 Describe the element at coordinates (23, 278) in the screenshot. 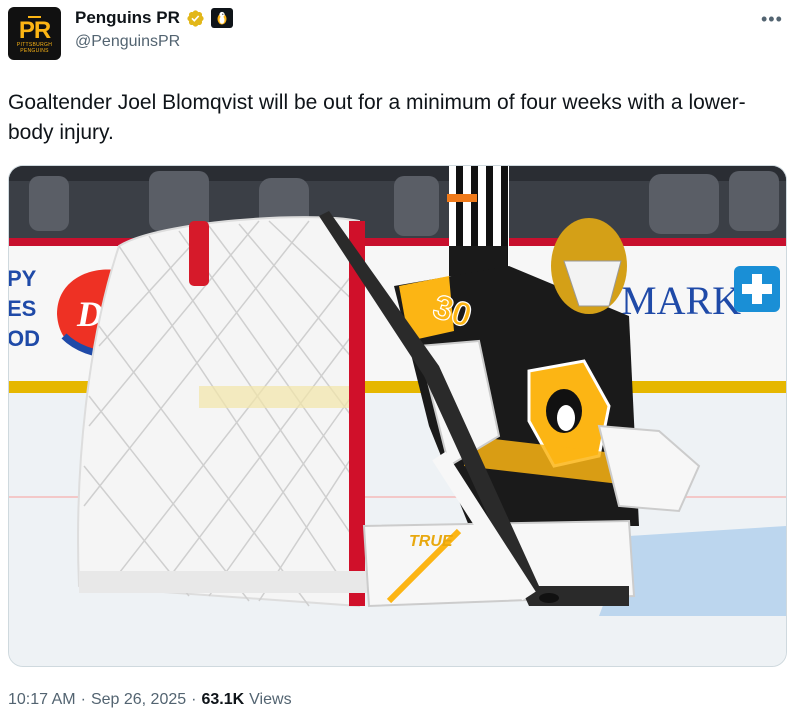

I see `board-ad-left-text: PY` at that location.